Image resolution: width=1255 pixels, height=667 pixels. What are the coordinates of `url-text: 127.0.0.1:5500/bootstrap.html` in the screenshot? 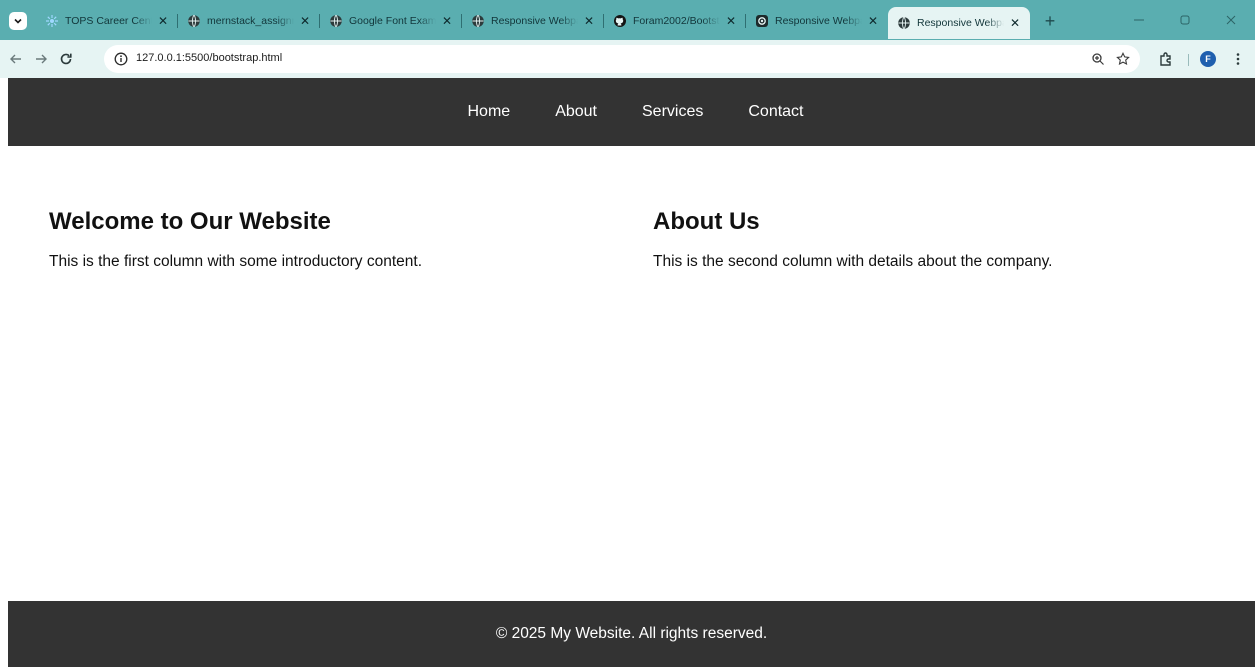 It's located at (209, 58).